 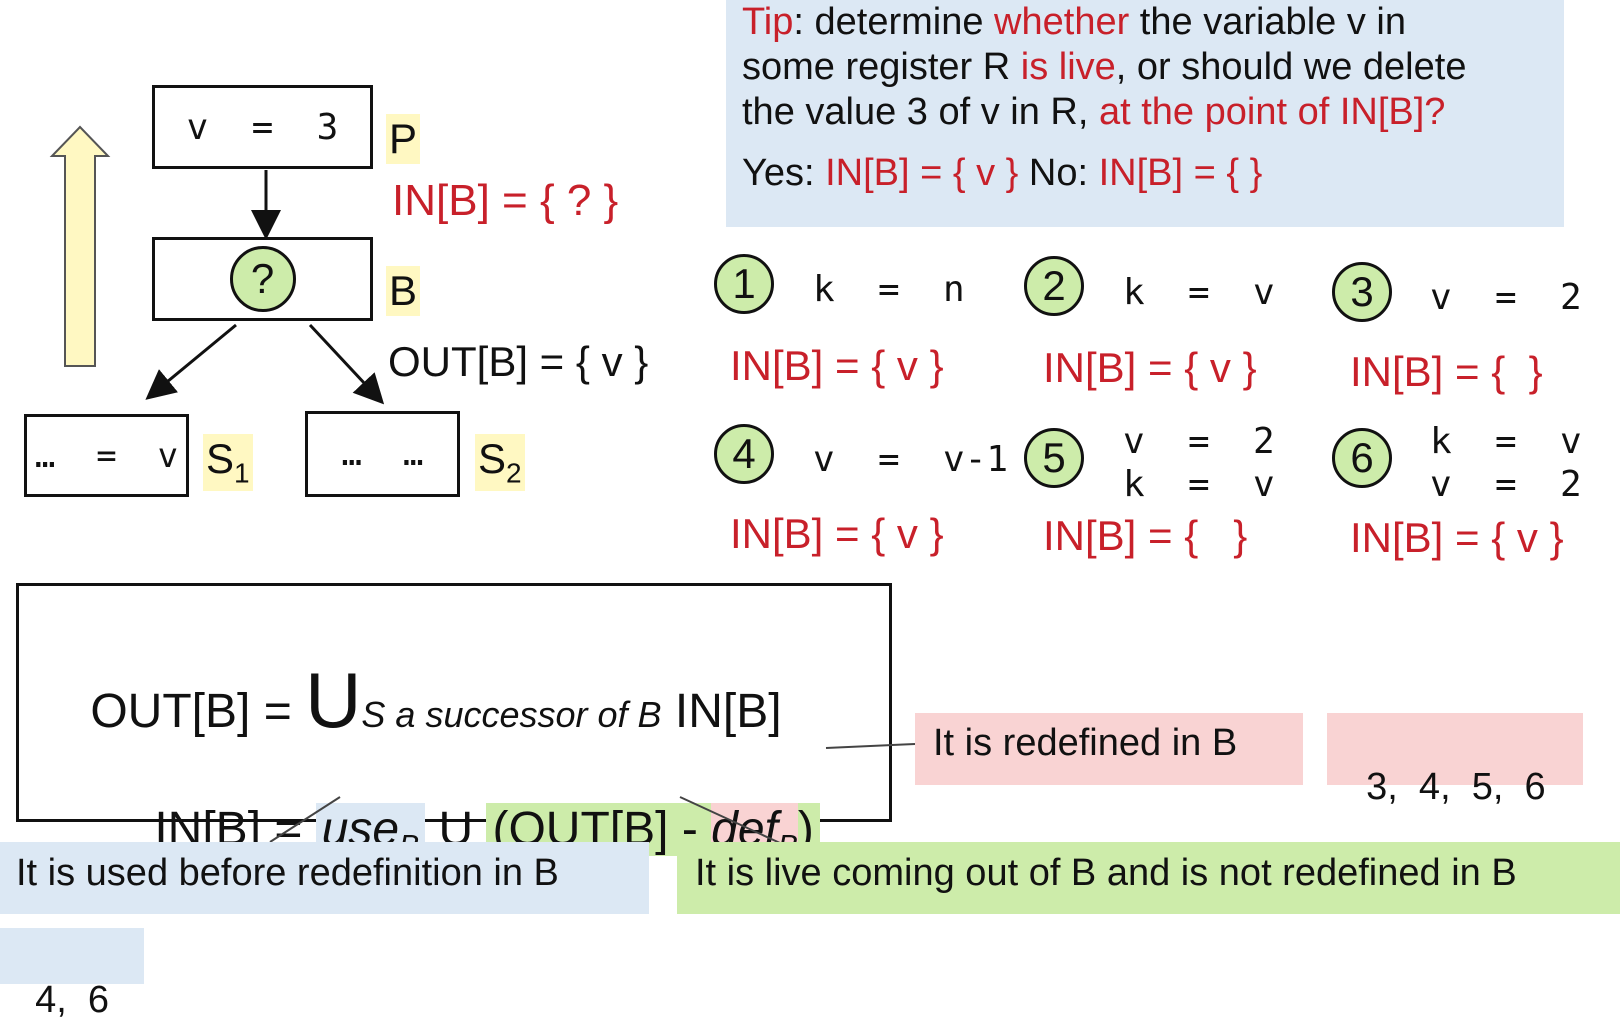 I want to click on annotation-connectors, so click(x=592, y=793).